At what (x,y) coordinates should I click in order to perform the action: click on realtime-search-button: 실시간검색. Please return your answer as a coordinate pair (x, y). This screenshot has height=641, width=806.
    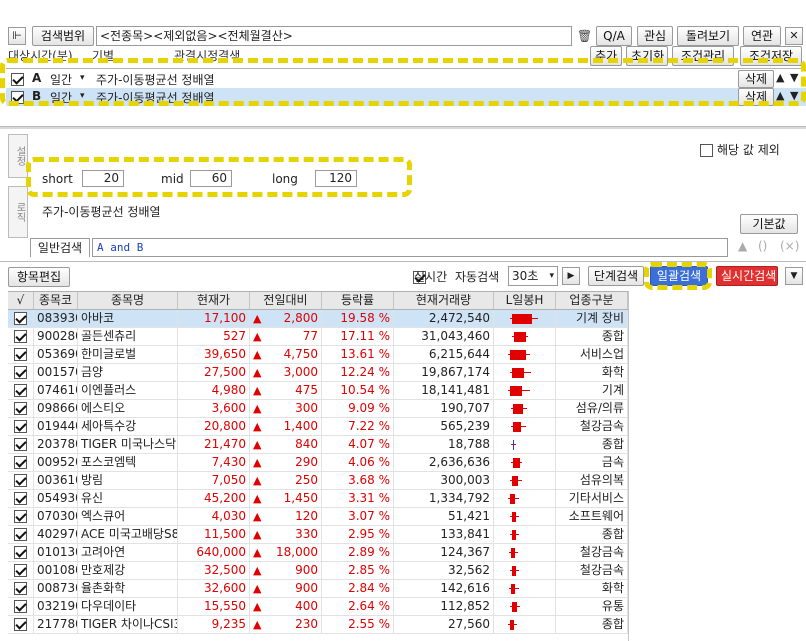
    Looking at the image, I should click on (747, 276).